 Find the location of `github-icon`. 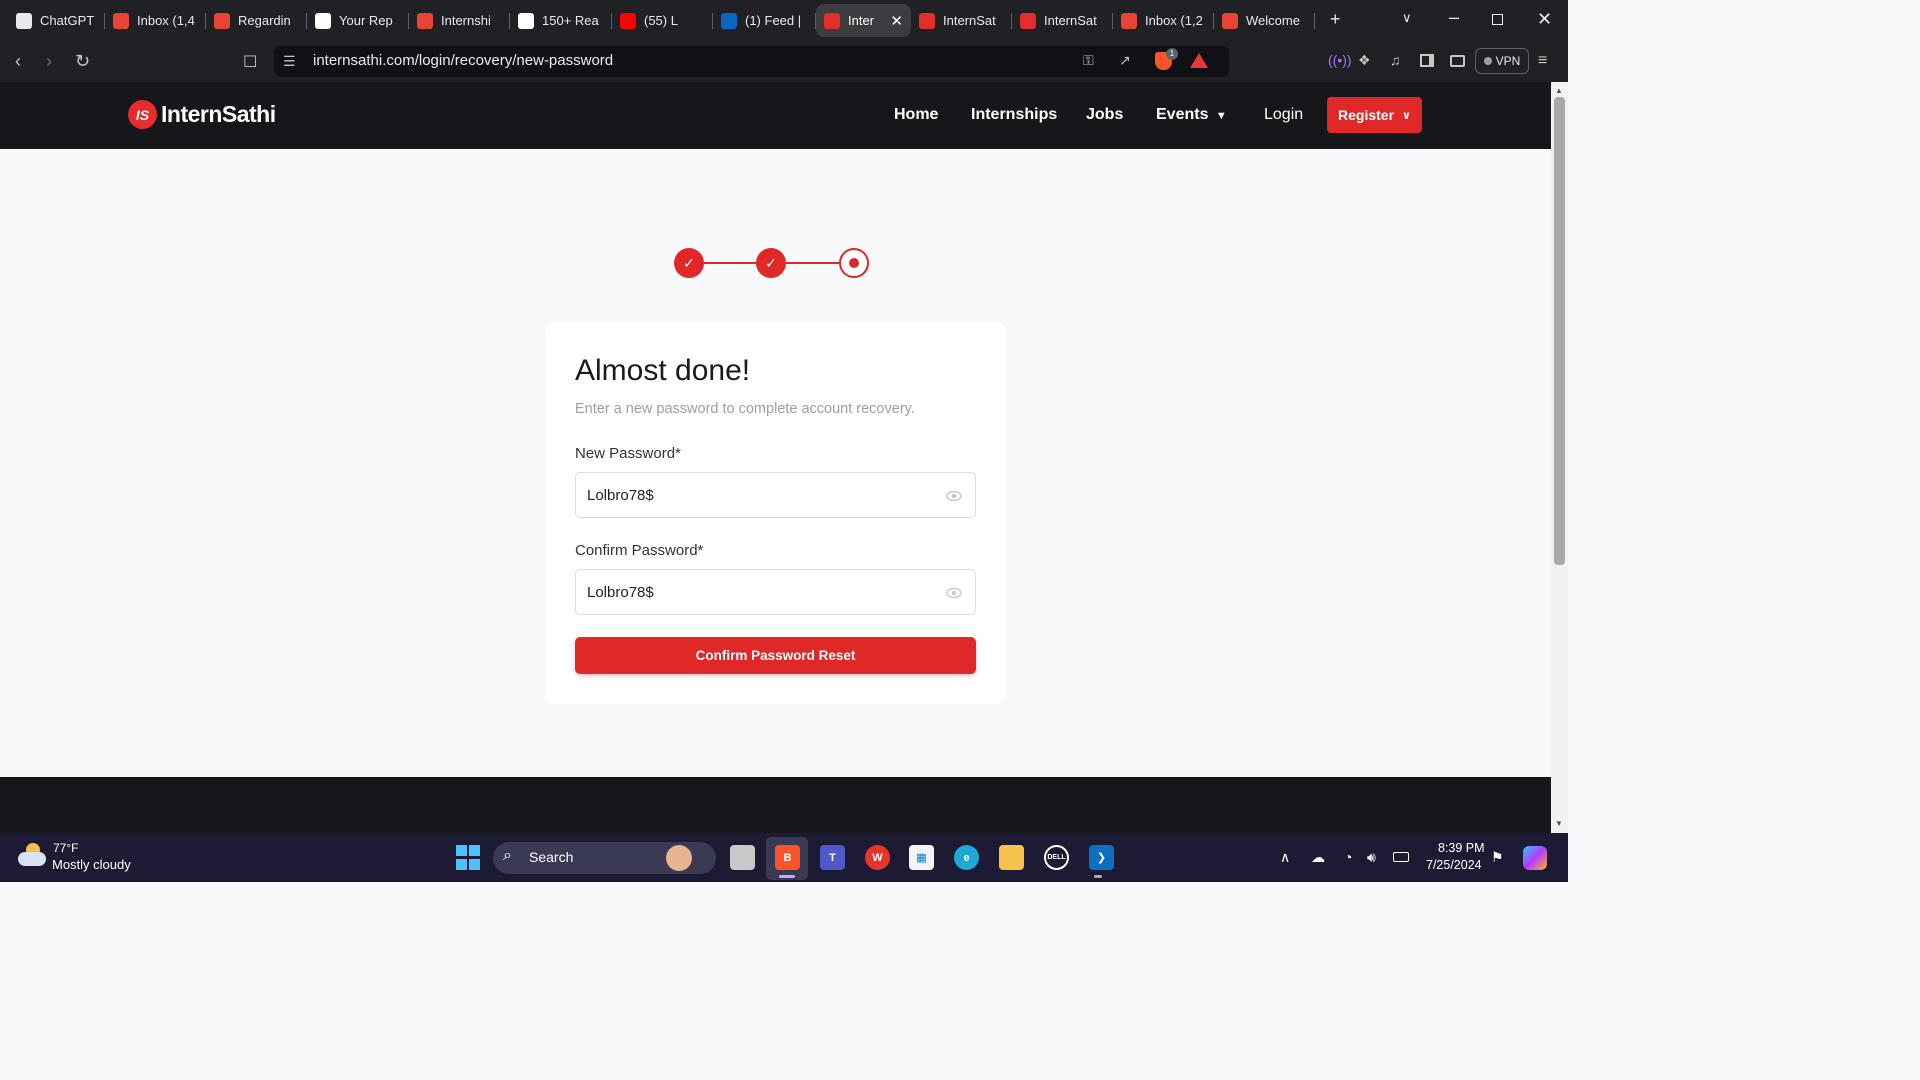

github-icon is located at coordinates (323, 20).